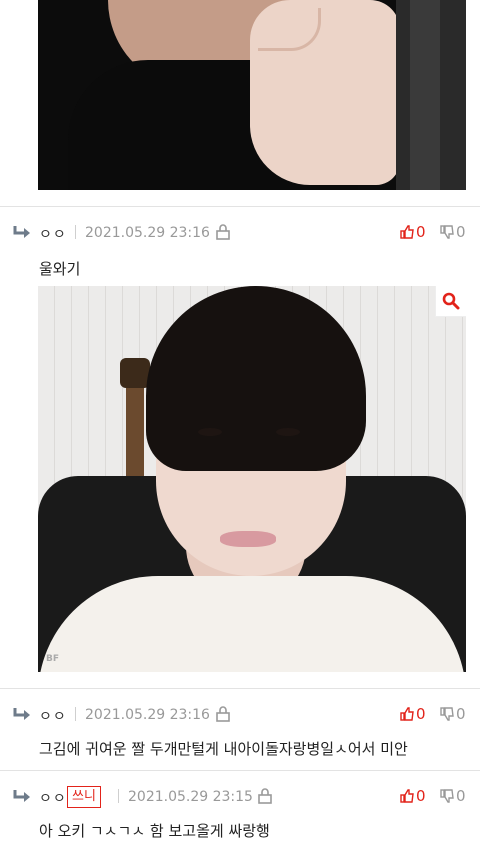 This screenshot has width=480, height=858. What do you see at coordinates (154, 831) in the screenshot?
I see `comment-text: 아 오키 ㄱㅅㄱㅅ 함 보고올게 싸랑행` at bounding box center [154, 831].